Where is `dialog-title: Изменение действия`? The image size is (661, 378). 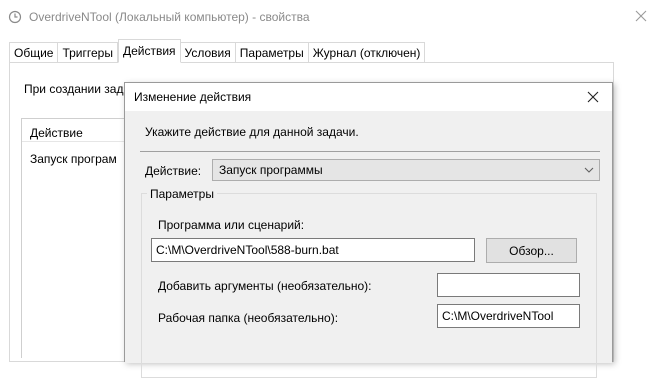 dialog-title: Изменение действия is located at coordinates (193, 97).